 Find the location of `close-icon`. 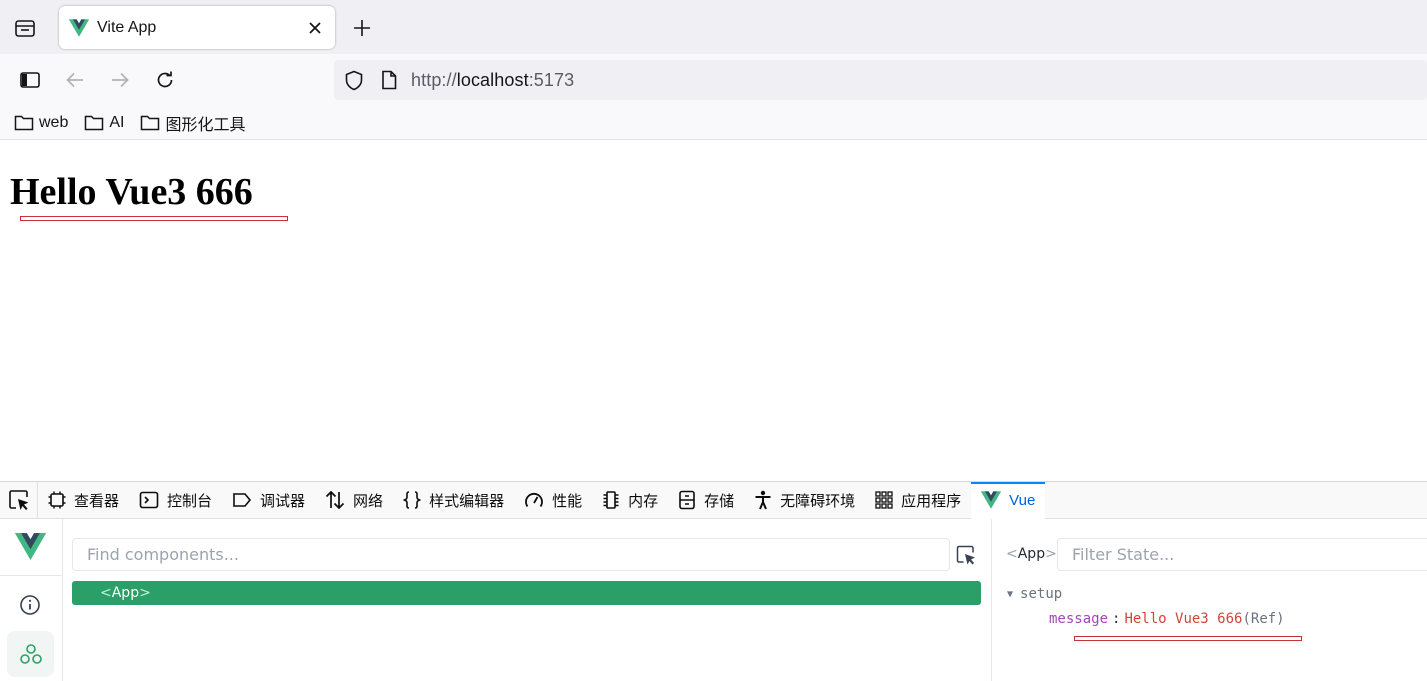

close-icon is located at coordinates (315, 27).